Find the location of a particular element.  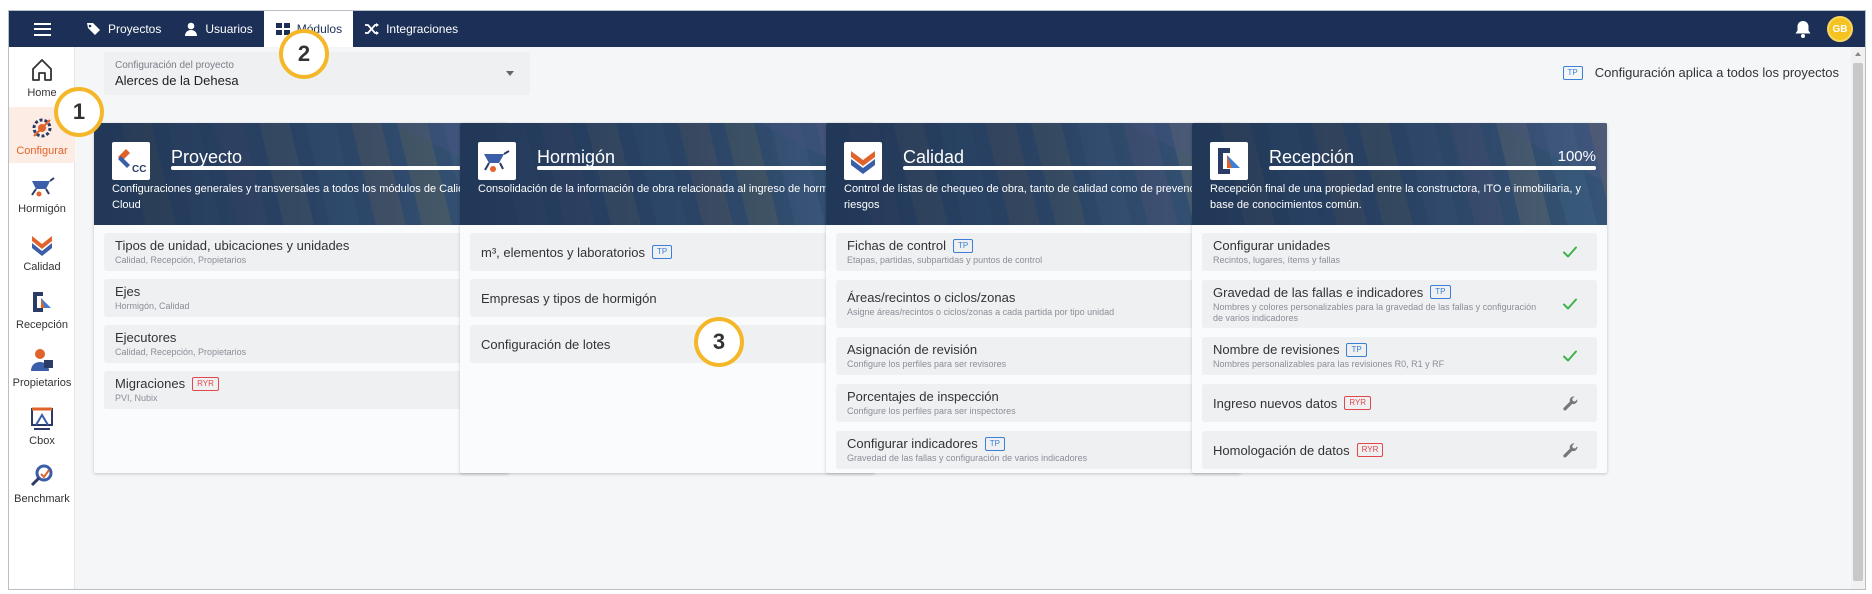

config-item: Homologación de datos RYR is located at coordinates (1399, 450).